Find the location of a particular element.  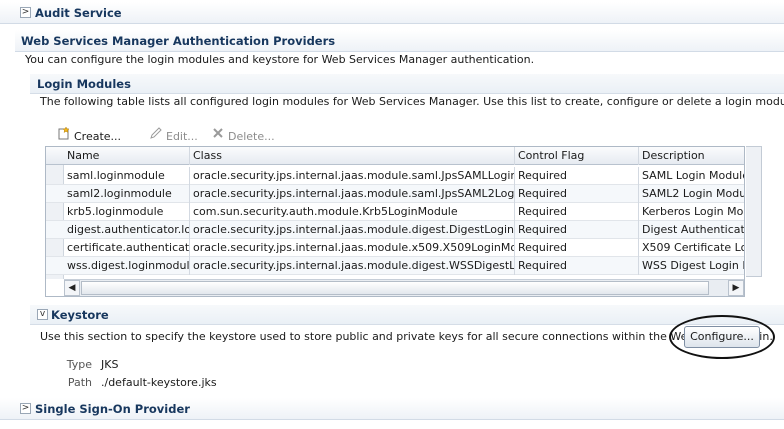

login-modules-title: Login Modules is located at coordinates (84, 84).